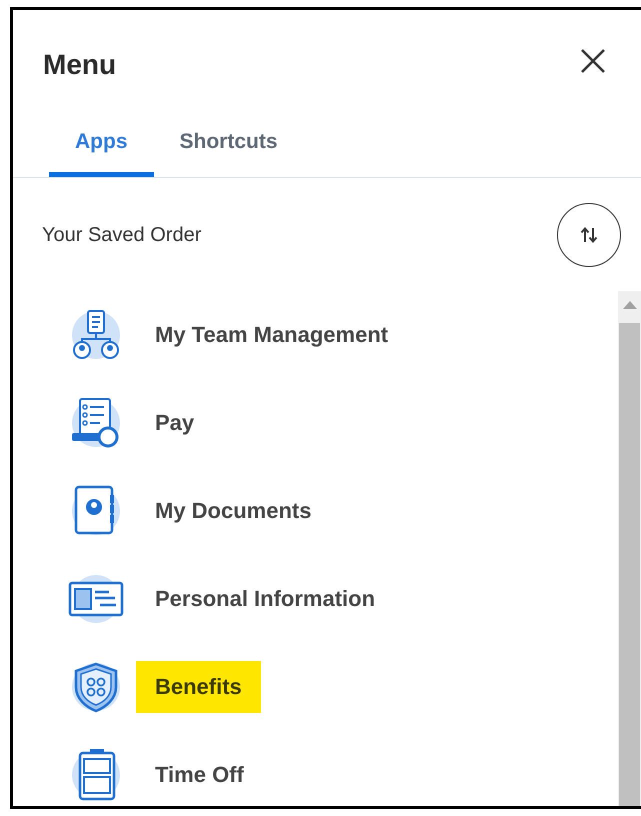  I want to click on app-link: Benefits, so click(198, 687).